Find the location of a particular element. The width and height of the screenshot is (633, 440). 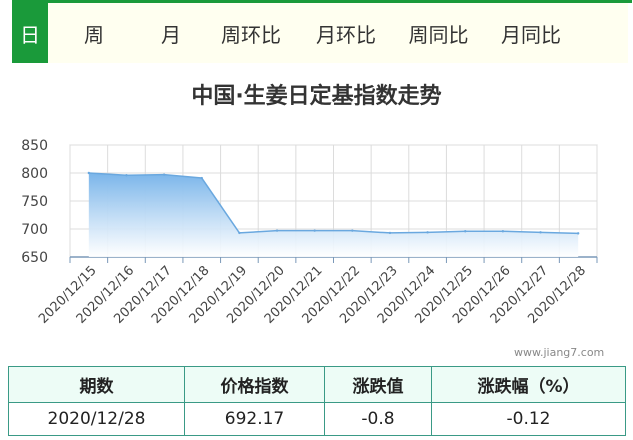

y-tick-label: 650 is located at coordinates (34, 258).